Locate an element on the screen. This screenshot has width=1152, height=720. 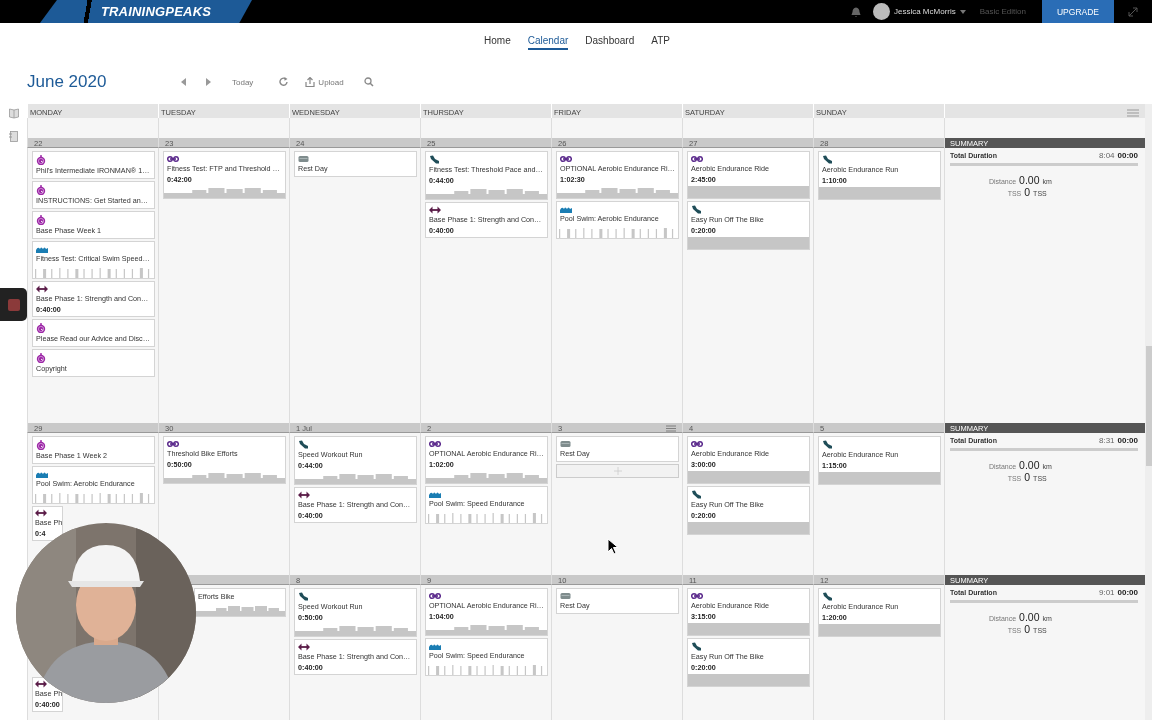
next-icon is located at coordinates (208, 82).